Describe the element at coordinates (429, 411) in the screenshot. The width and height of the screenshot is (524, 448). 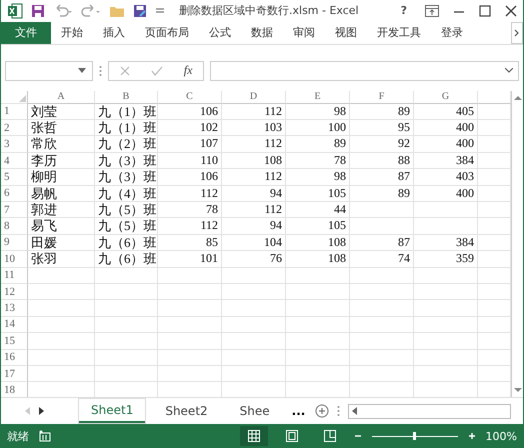
I see `horizontal-scrollbar` at that location.